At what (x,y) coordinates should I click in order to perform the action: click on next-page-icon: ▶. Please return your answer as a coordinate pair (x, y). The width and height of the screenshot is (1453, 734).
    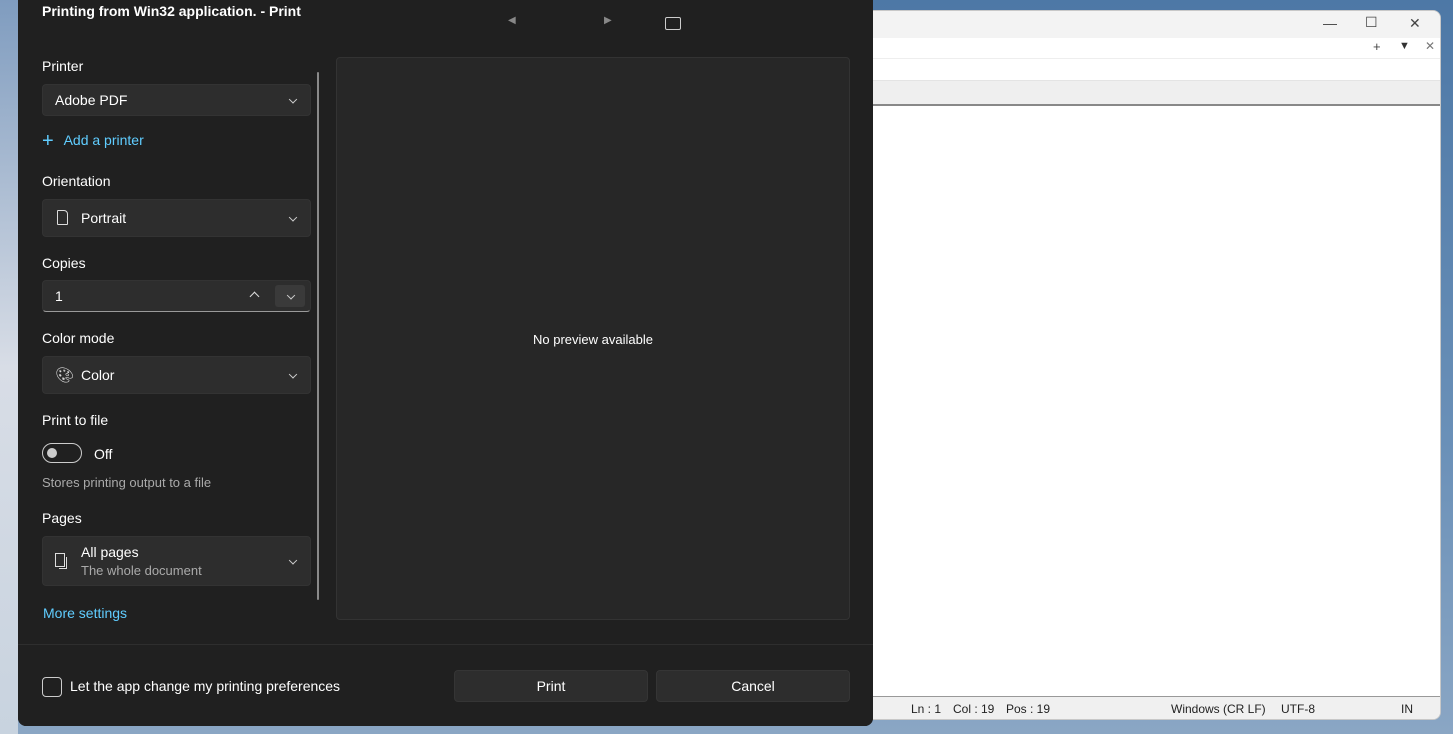
    Looking at the image, I should click on (608, 20).